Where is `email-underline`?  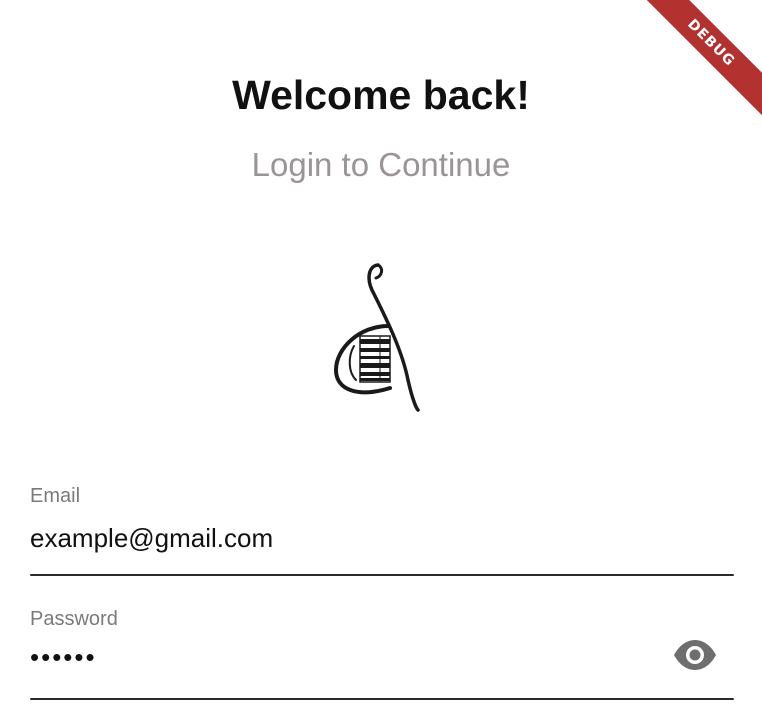 email-underline is located at coordinates (382, 575).